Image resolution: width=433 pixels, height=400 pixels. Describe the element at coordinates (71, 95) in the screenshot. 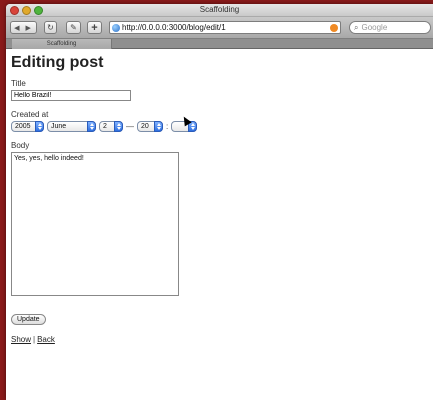

I see `title-input` at that location.